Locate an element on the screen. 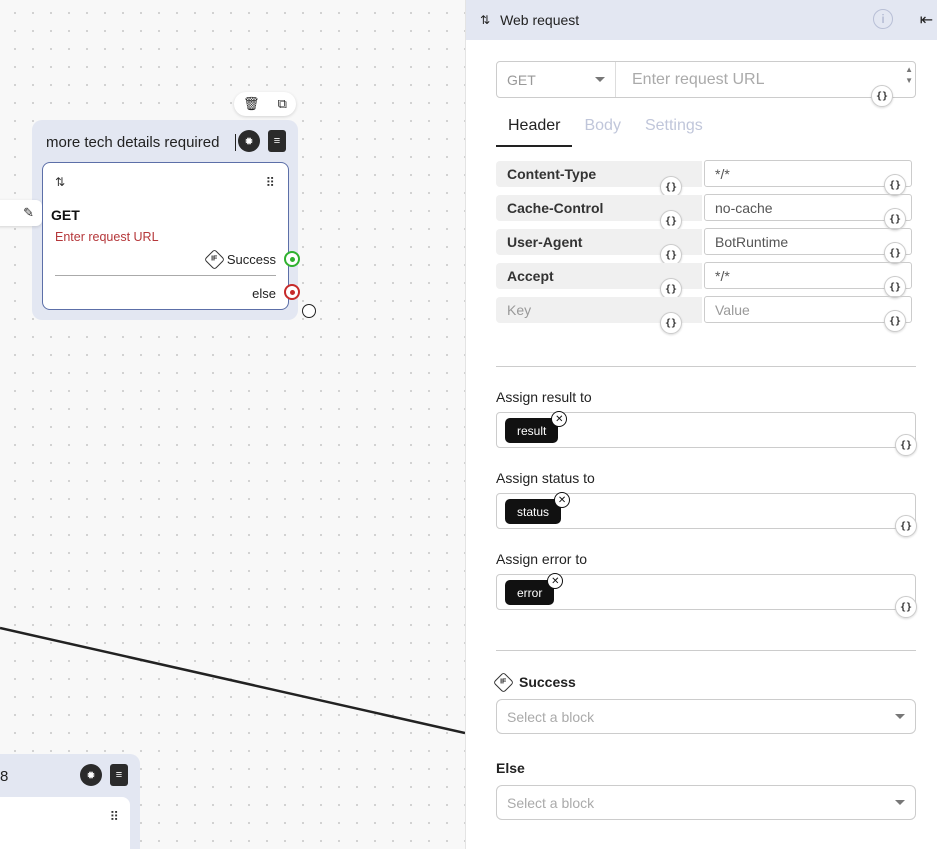 The width and height of the screenshot is (937, 849). method-select: GET is located at coordinates (556, 79).